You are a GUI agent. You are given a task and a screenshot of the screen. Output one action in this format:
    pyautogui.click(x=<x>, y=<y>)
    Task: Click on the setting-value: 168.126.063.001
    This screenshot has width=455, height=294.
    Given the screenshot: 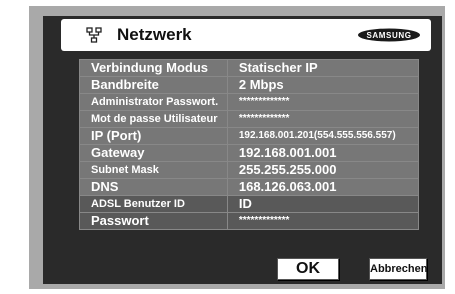 What is the action you would take?
    pyautogui.click(x=323, y=187)
    